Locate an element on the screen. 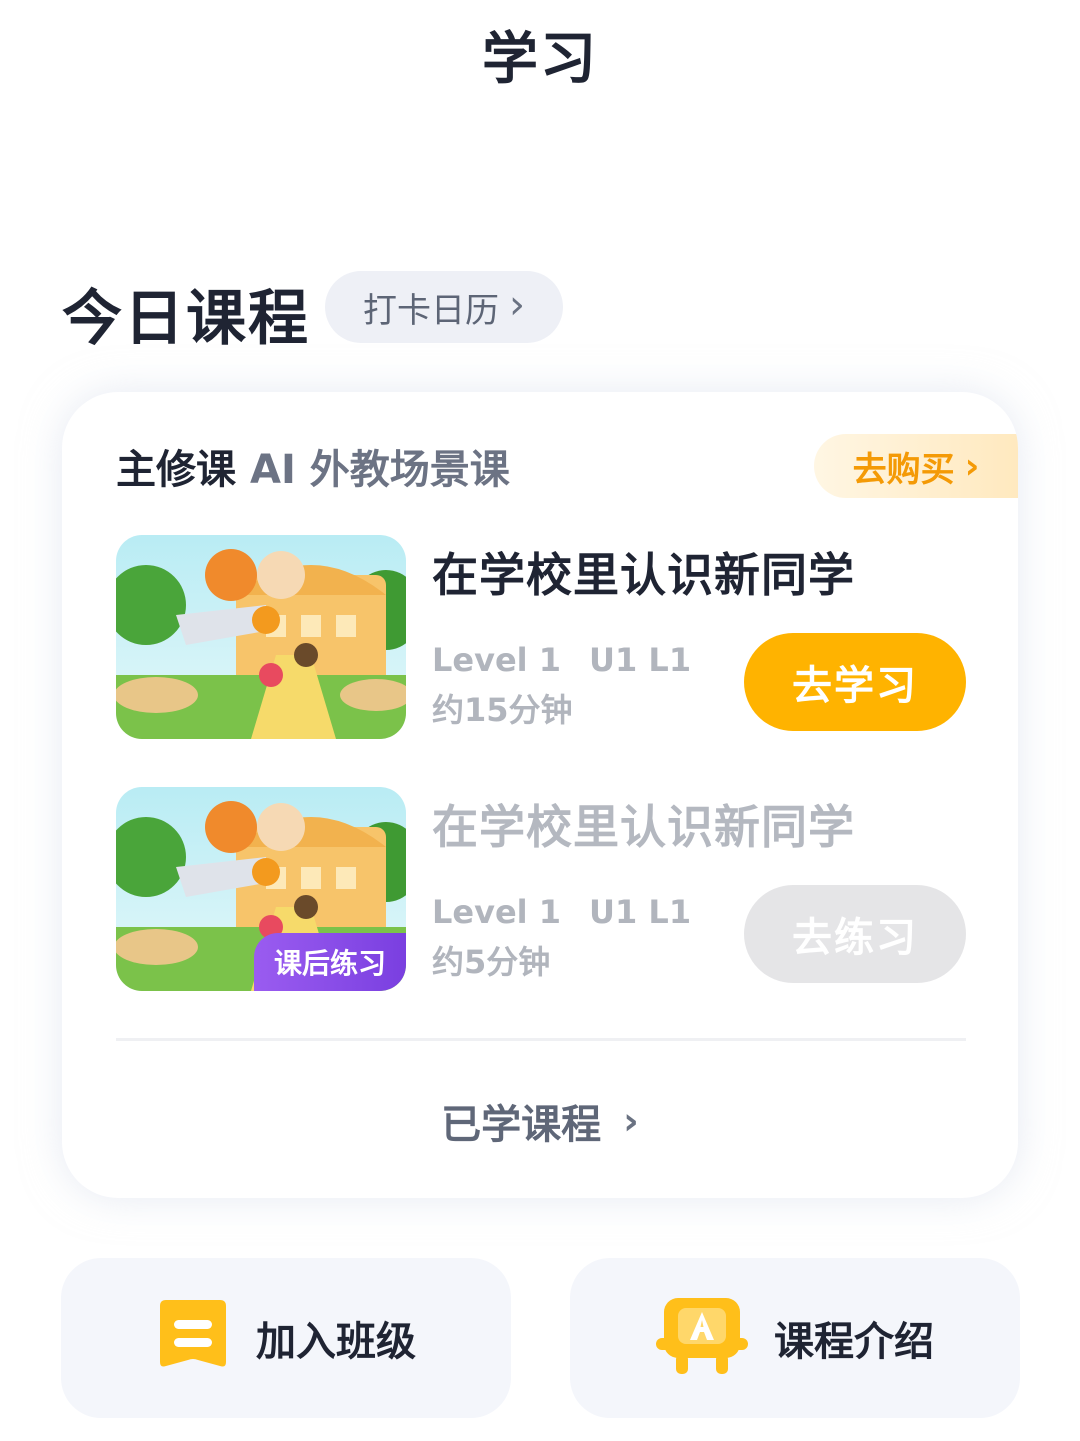  lesson-illustration is located at coordinates (261, 637).